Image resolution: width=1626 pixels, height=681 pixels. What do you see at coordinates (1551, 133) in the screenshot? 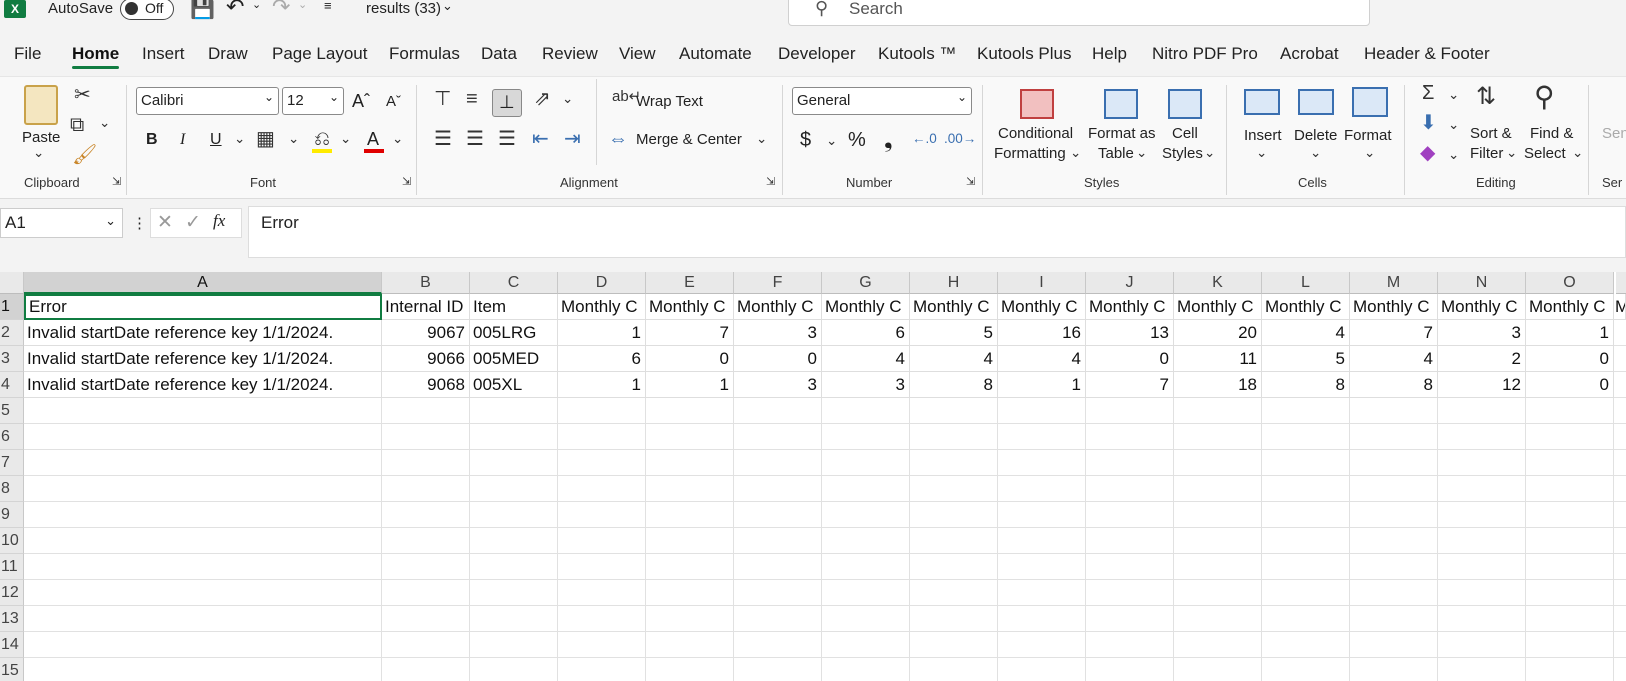
I see `find-select-line1: Find &` at bounding box center [1551, 133].